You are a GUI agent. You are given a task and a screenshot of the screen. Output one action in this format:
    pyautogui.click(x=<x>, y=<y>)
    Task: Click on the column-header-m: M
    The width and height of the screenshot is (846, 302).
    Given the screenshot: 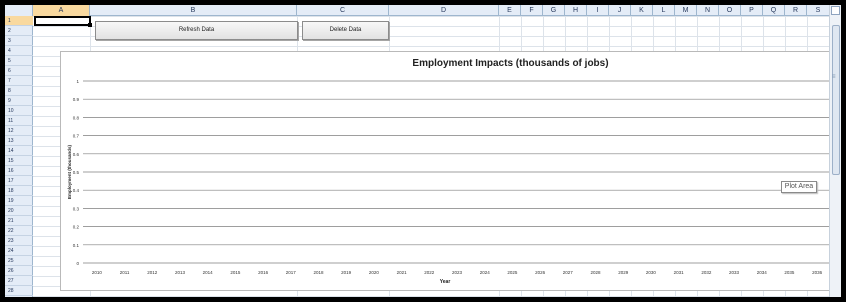 What is the action you would take?
    pyautogui.click(x=686, y=10)
    